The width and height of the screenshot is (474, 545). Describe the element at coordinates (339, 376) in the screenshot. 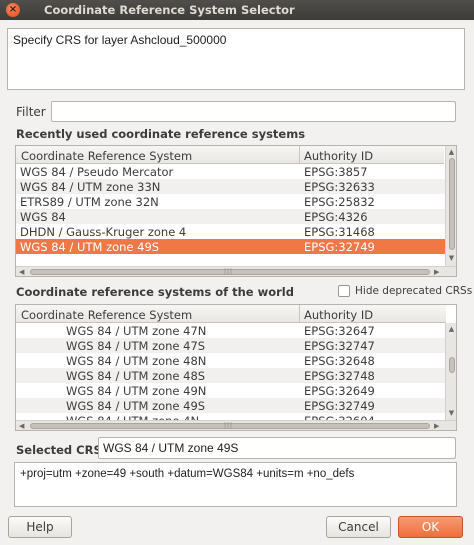

I see `authority-id: EPSG:32748` at that location.